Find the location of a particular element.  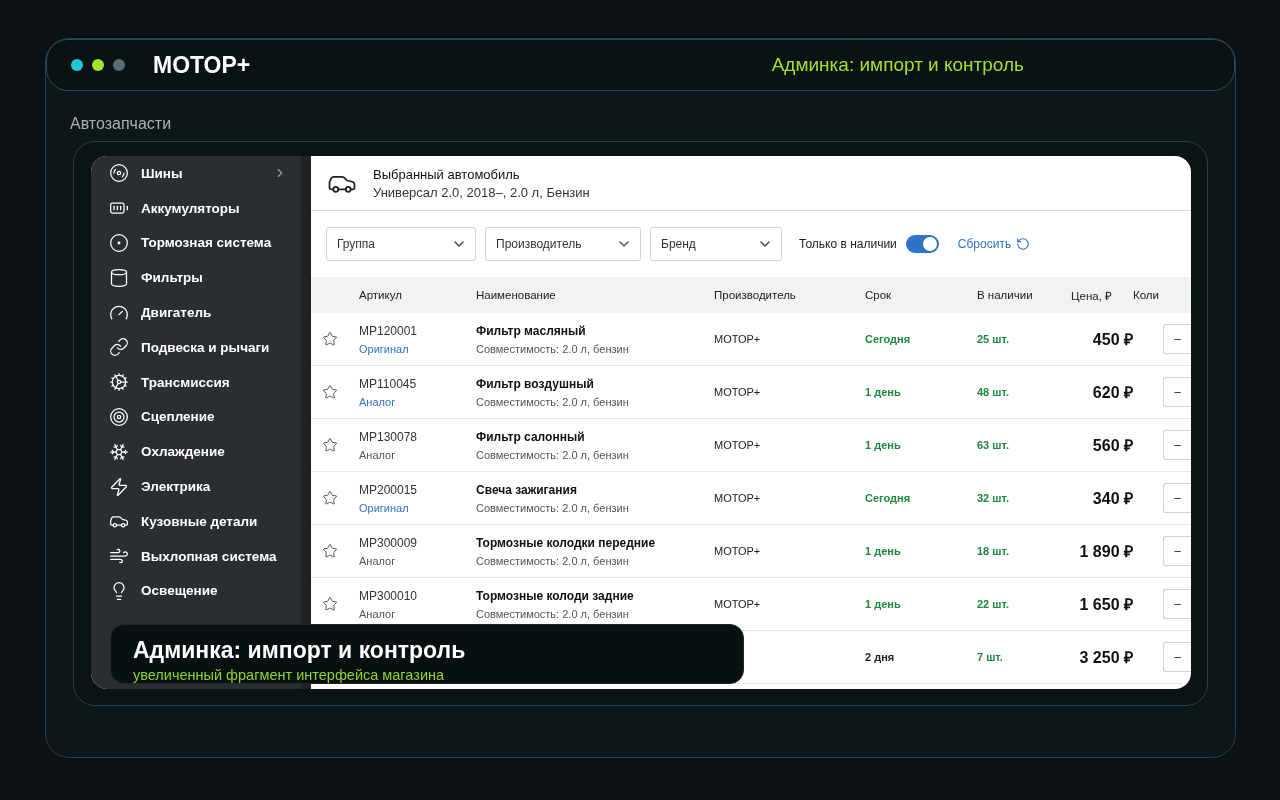

price: 340 ₽ is located at coordinates (1112, 499).